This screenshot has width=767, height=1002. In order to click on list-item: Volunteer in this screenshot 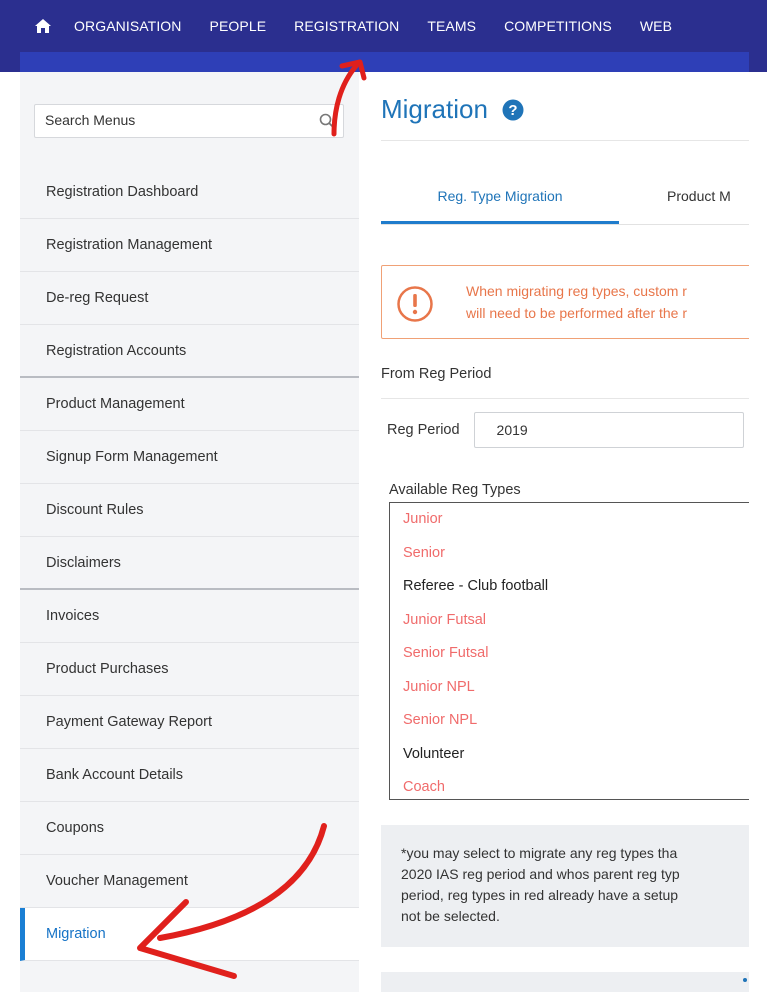, I will do `click(569, 755)`.